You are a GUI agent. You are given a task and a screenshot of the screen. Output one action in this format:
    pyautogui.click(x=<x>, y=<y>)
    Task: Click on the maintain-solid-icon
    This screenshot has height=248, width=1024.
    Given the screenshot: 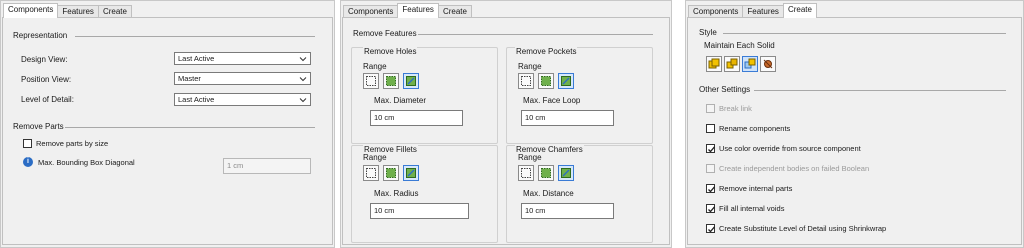 What is the action you would take?
    pyautogui.click(x=750, y=63)
    